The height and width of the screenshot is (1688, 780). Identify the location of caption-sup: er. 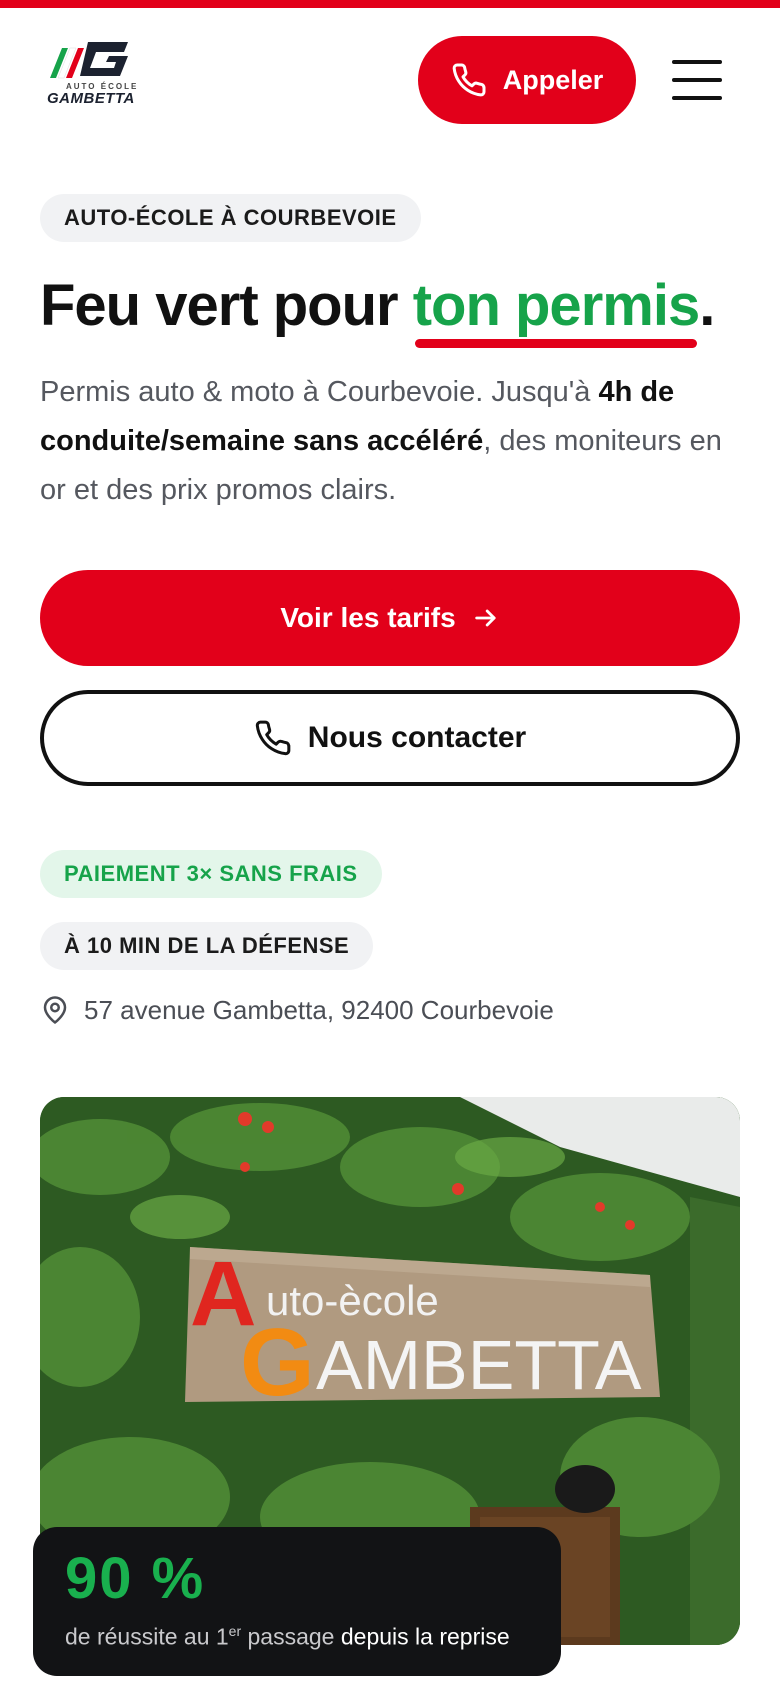
(235, 1631).